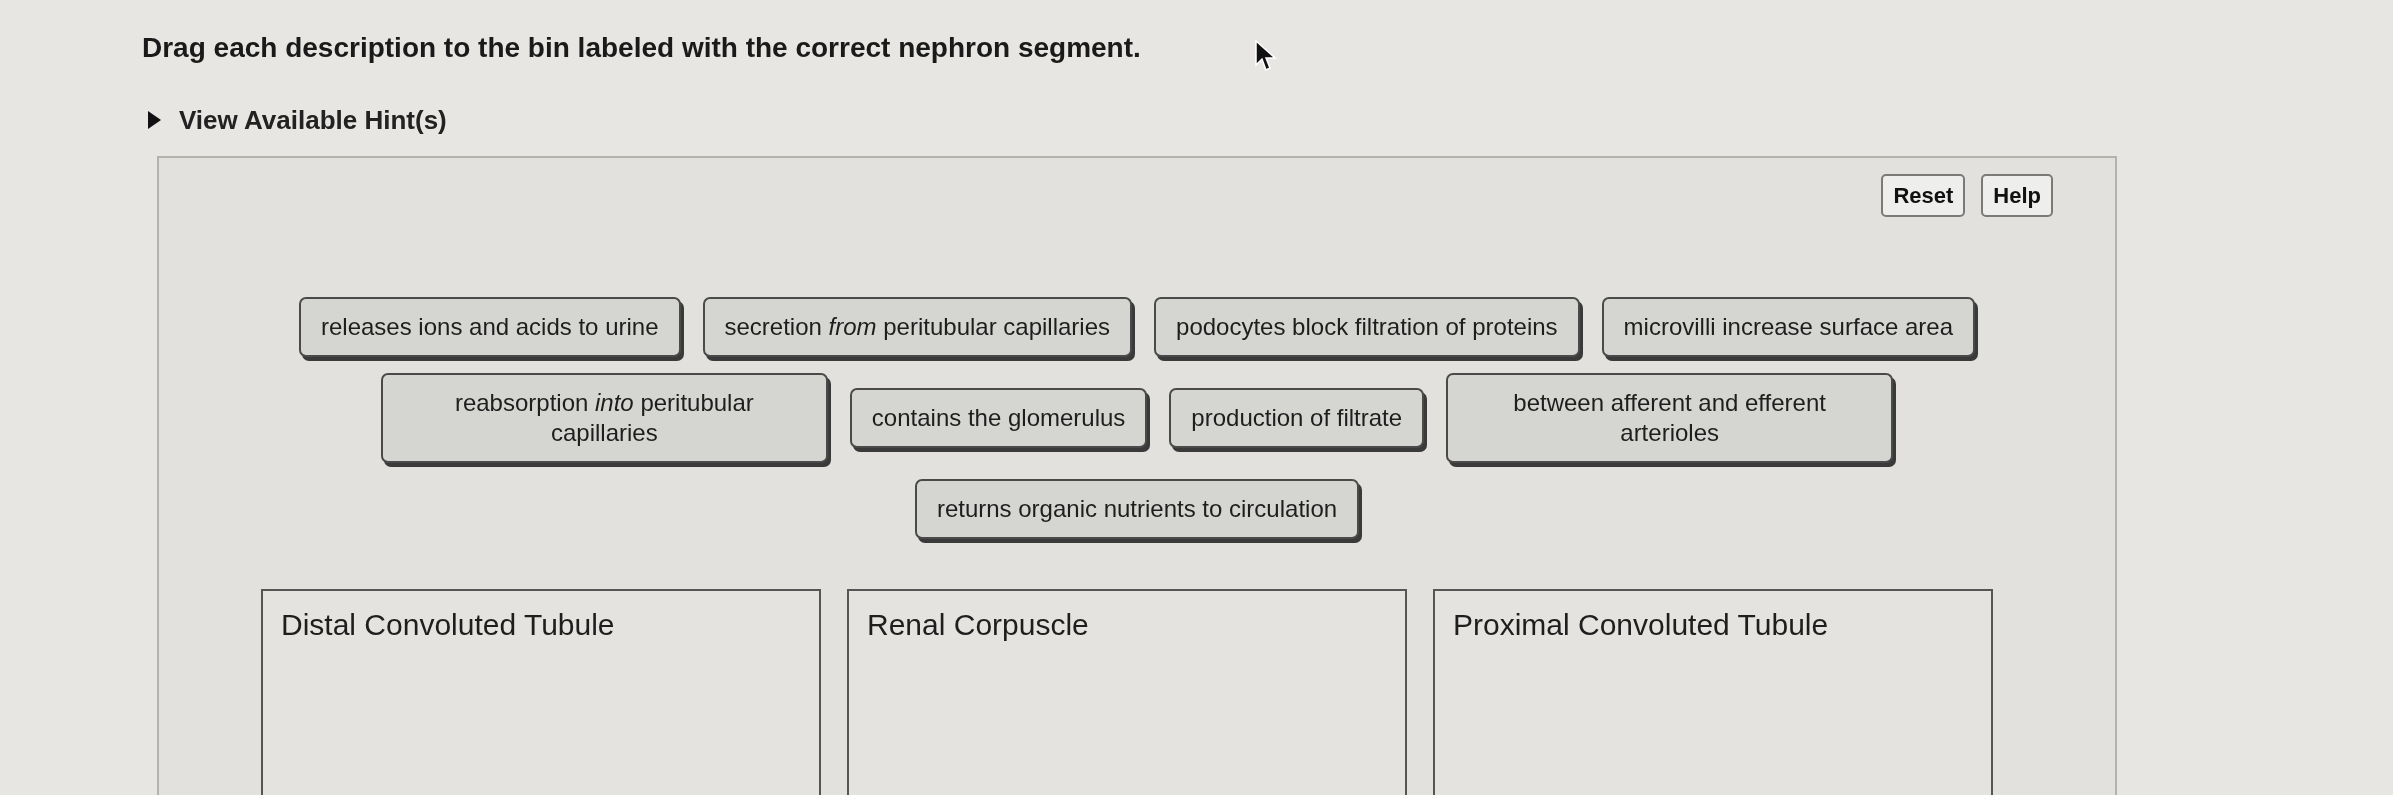 Image resolution: width=2393 pixels, height=795 pixels. Describe the element at coordinates (1923, 195) in the screenshot. I see `reset-button: Reset` at that location.